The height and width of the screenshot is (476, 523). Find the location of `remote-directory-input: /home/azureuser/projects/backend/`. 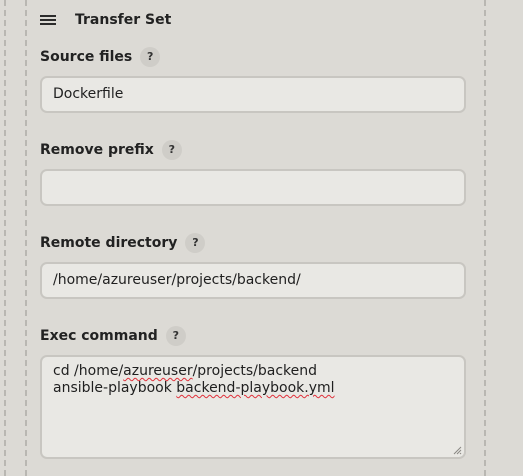

remote-directory-input: /home/azureuser/projects/backend/ is located at coordinates (253, 280).